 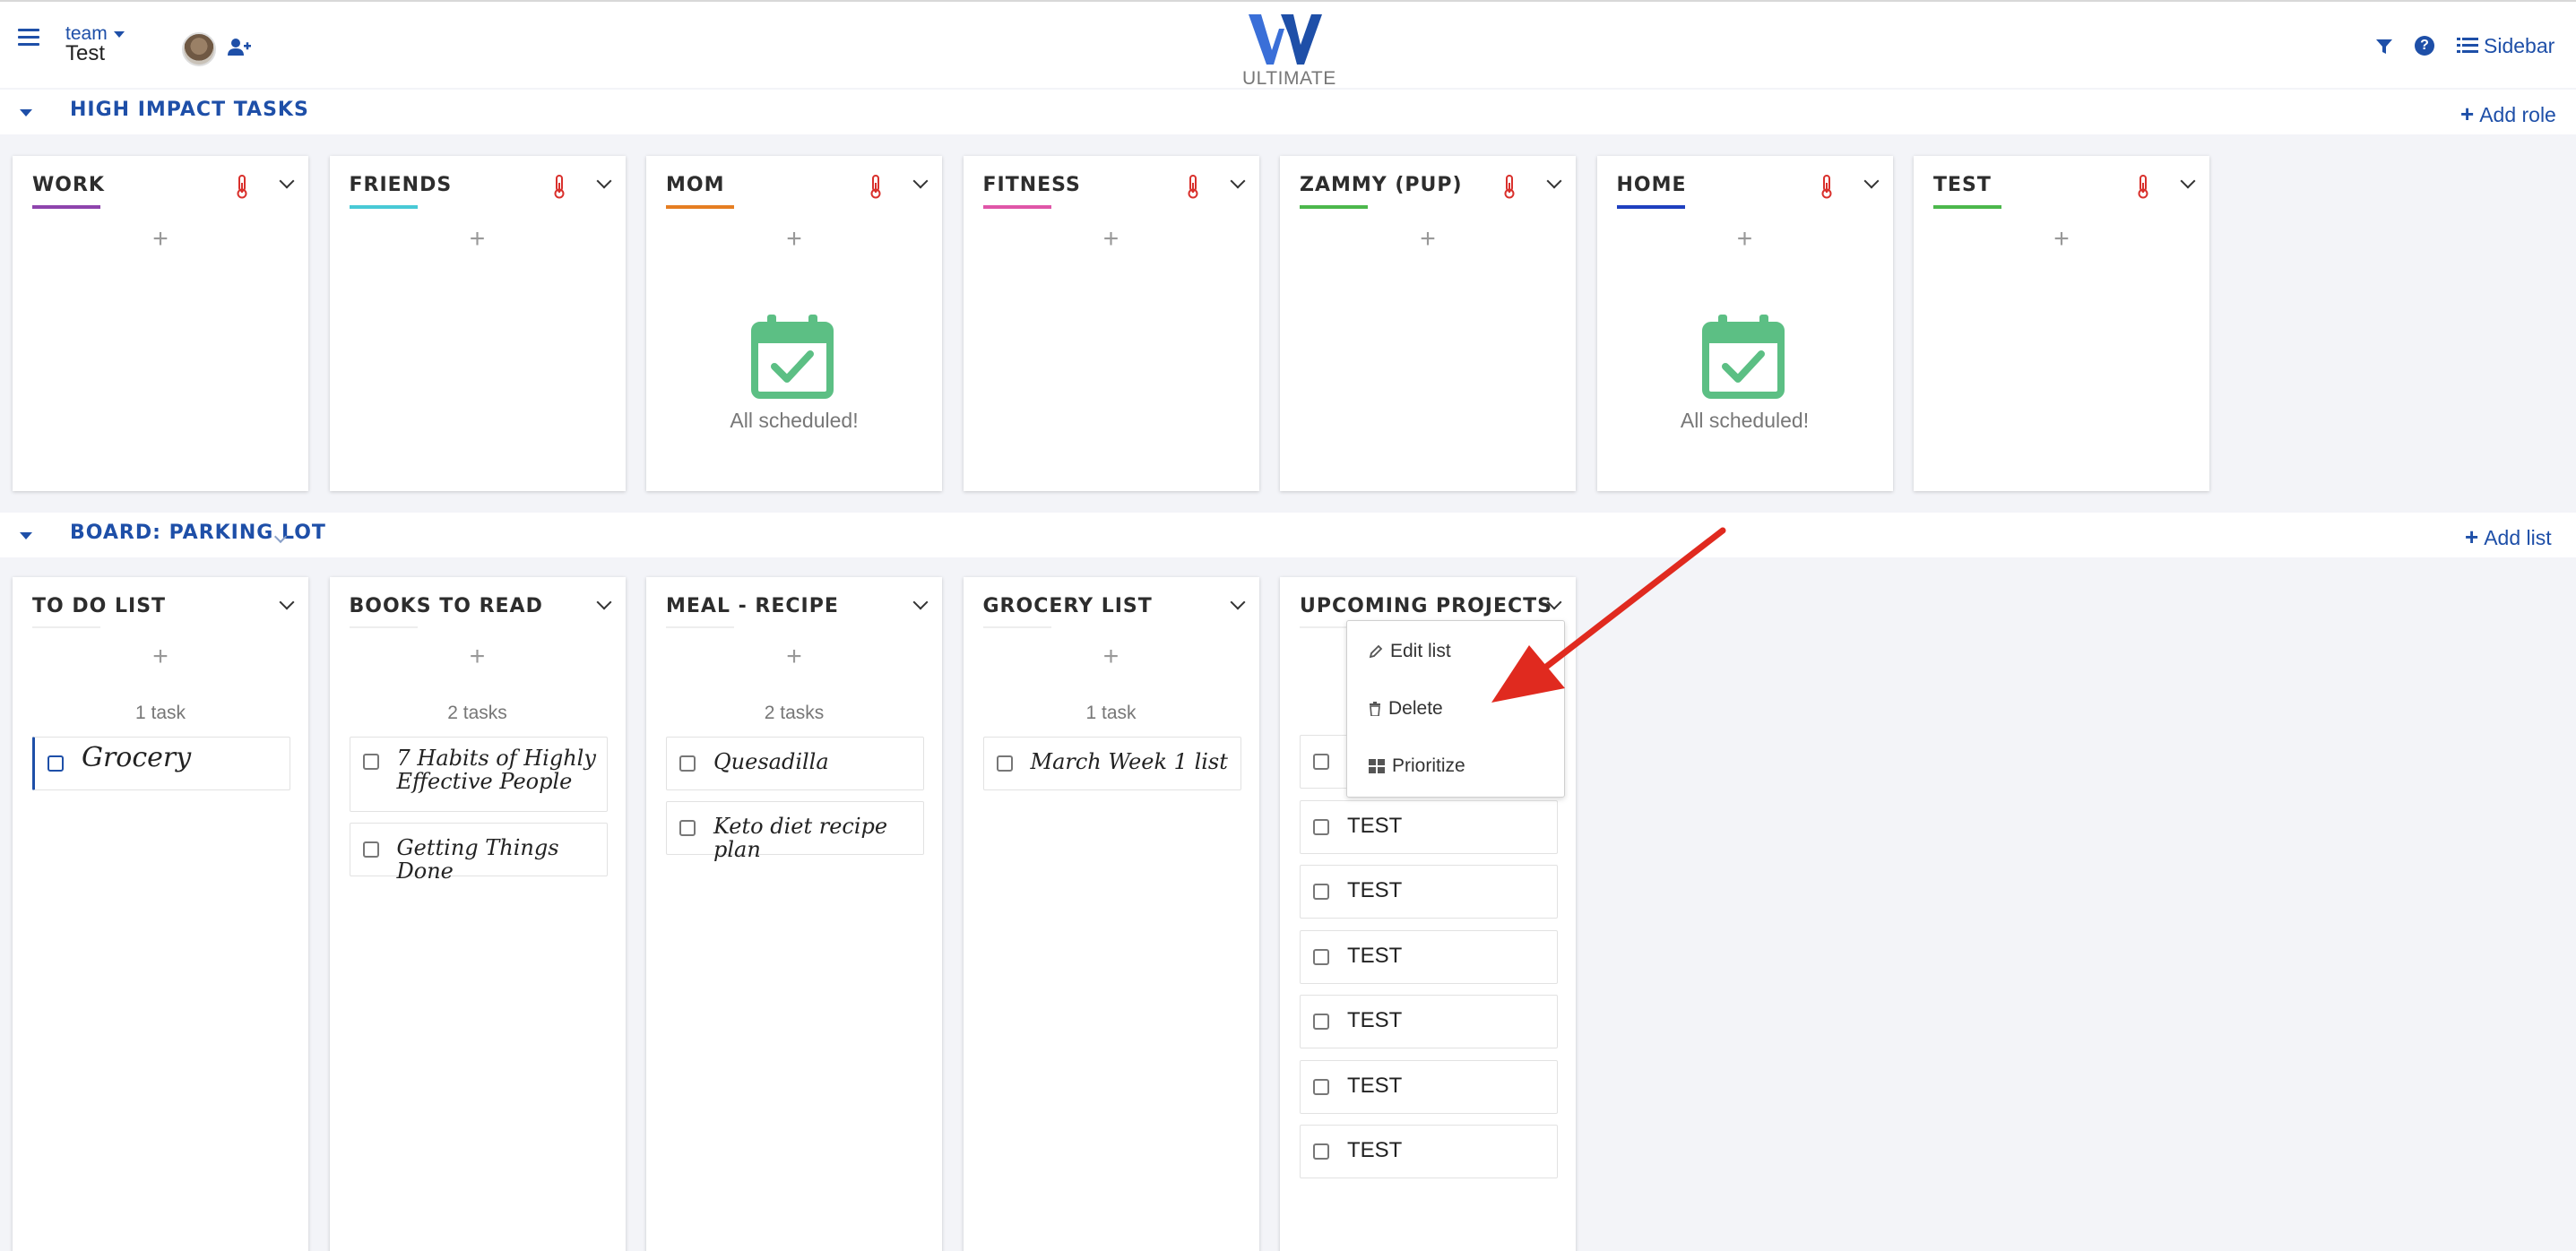 What do you see at coordinates (198, 533) in the screenshot?
I see `section-title: BOARD: PARKING LOT` at bounding box center [198, 533].